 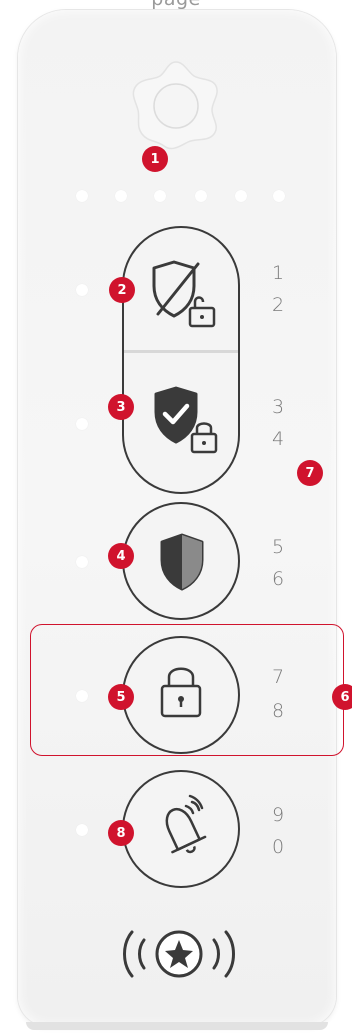 I want to click on page-label: page, so click(x=176, y=5).